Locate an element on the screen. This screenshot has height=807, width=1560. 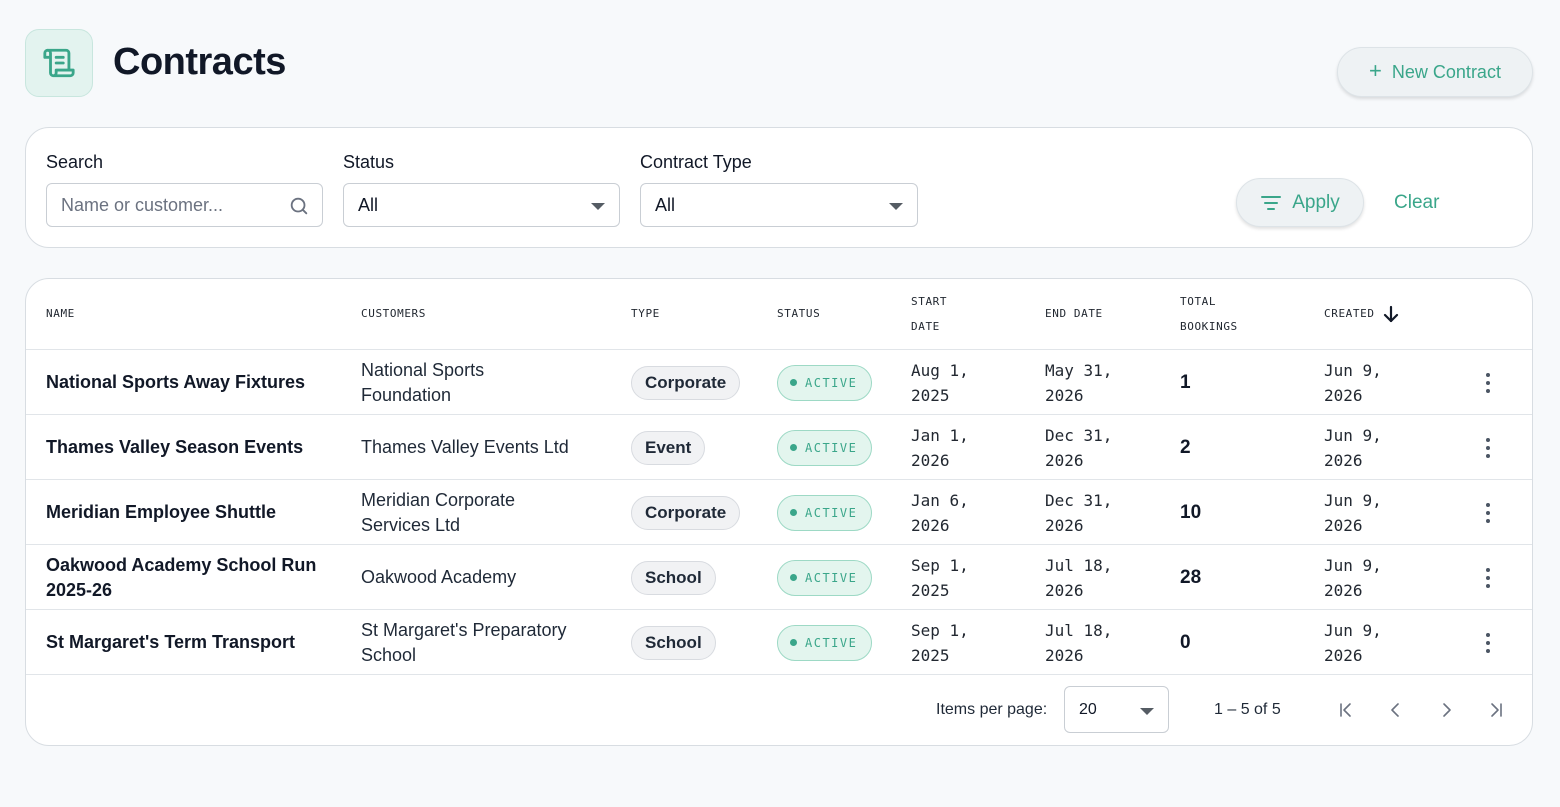
last-page-icon is located at coordinates (1496, 710).